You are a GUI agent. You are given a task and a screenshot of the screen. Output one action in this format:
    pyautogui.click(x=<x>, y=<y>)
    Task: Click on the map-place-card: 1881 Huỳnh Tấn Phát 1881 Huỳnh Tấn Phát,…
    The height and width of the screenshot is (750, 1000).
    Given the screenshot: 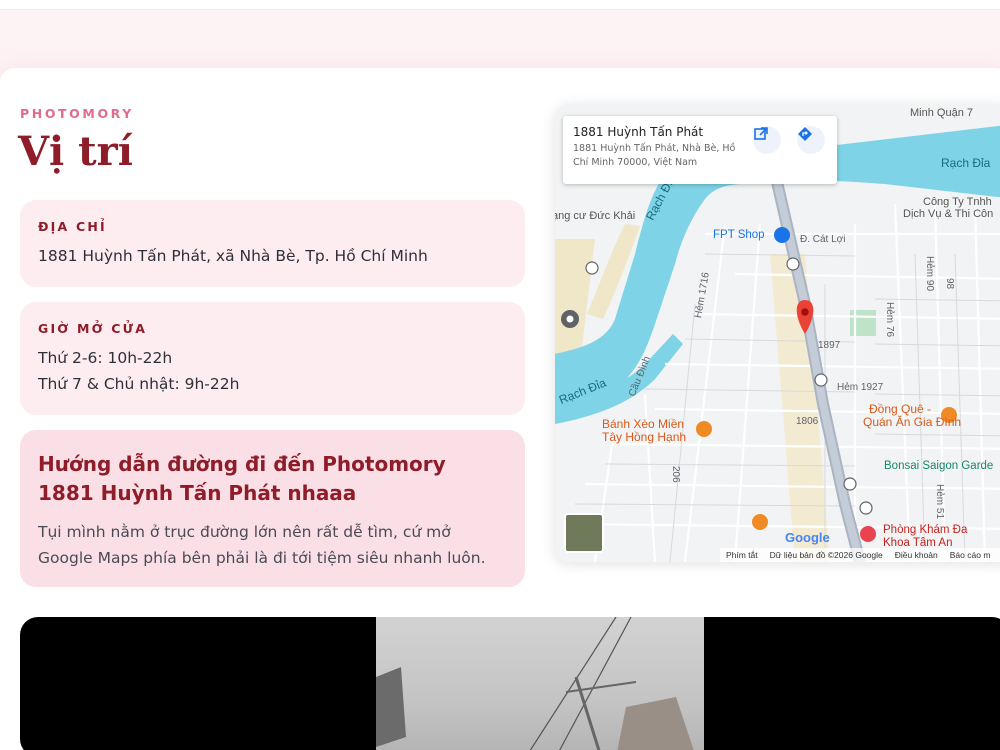 What is the action you would take?
    pyautogui.click(x=700, y=150)
    